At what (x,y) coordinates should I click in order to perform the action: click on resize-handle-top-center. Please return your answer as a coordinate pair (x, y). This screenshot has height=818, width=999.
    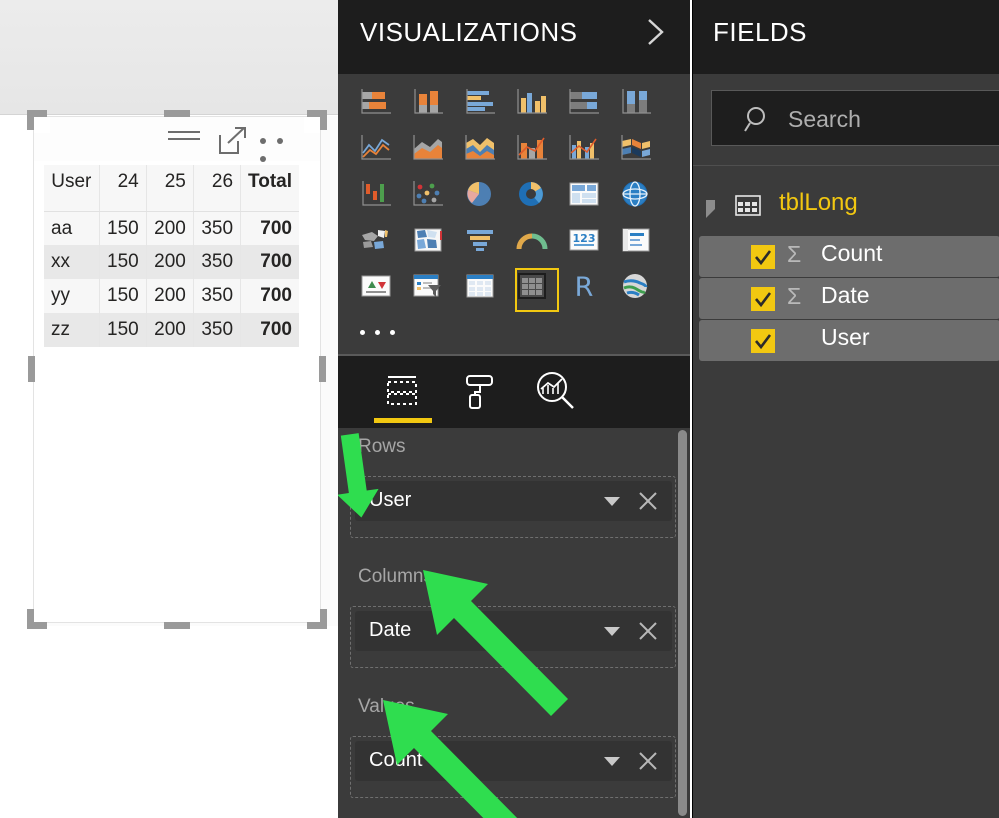
    Looking at the image, I should click on (177, 113).